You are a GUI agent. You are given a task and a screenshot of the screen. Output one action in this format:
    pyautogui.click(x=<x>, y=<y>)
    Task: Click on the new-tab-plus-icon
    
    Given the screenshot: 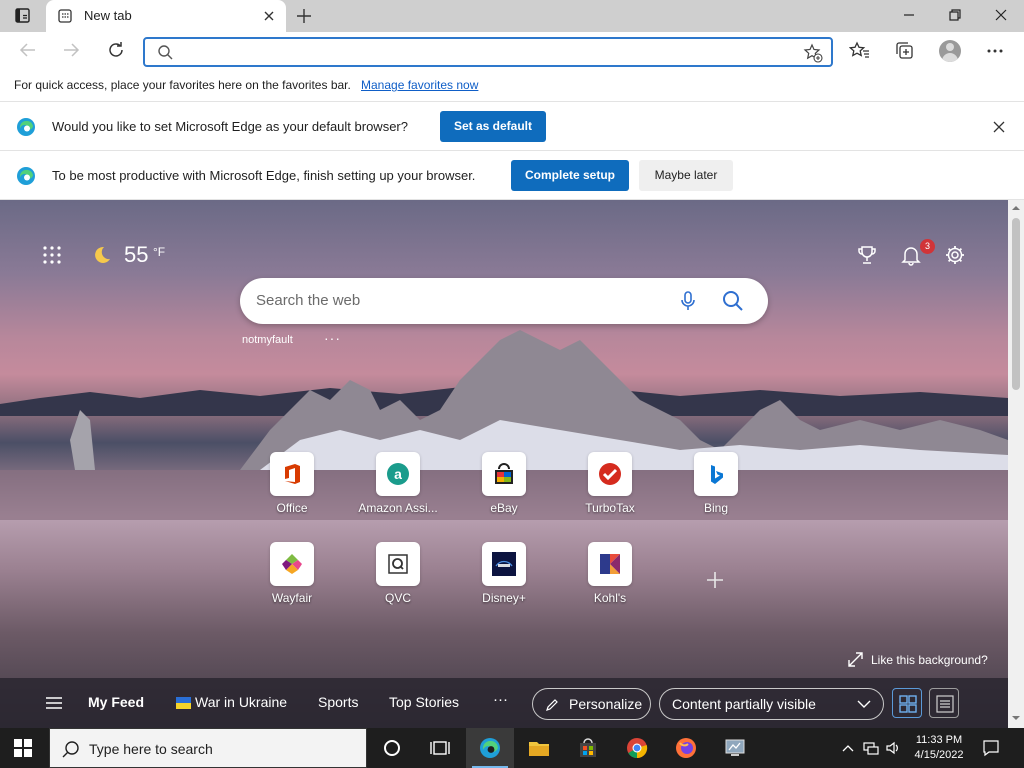 What is the action you would take?
    pyautogui.click(x=304, y=16)
    